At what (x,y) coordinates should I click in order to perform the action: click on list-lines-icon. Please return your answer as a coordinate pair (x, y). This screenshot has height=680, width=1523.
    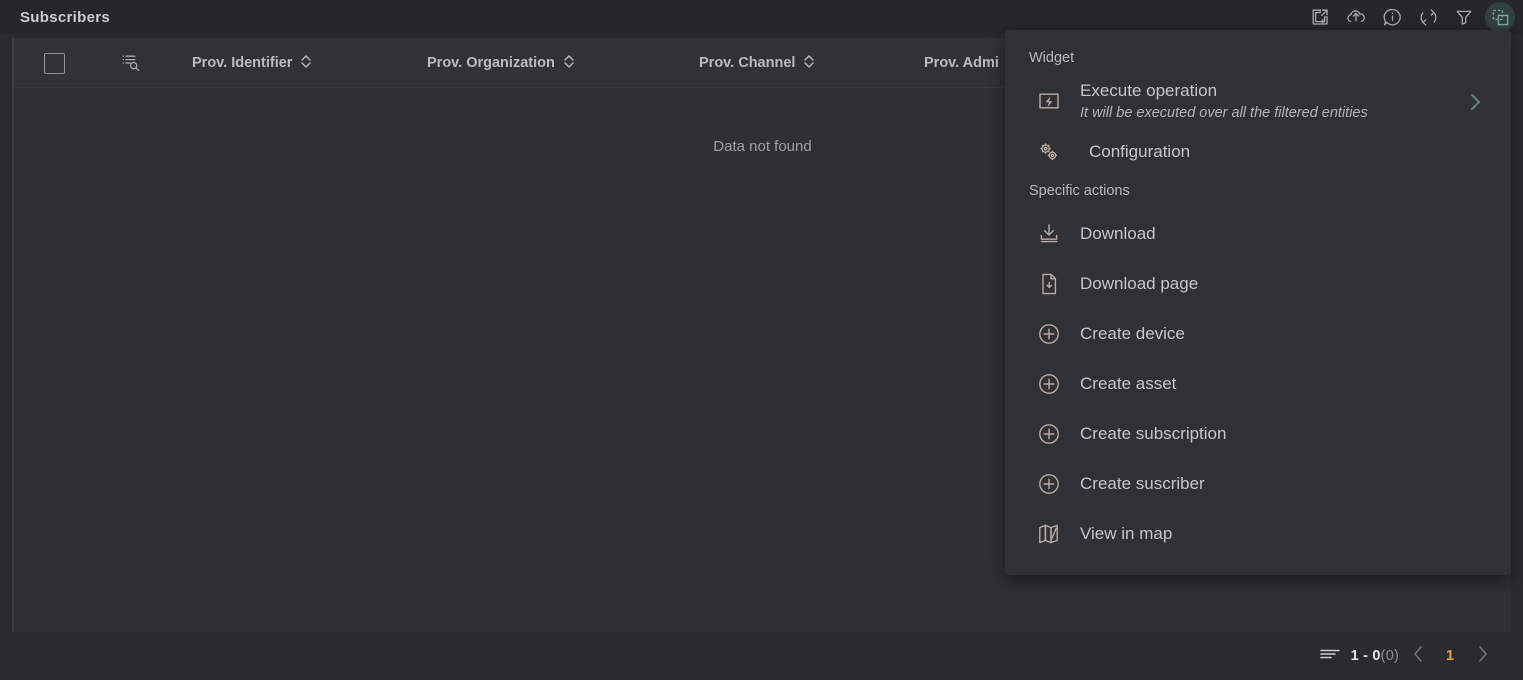
    Looking at the image, I should click on (1330, 656).